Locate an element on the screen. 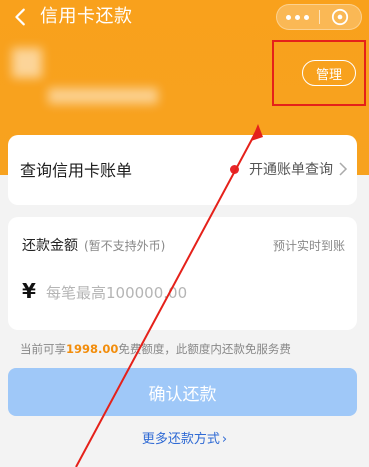  more-dots-icon is located at coordinates (298, 17).